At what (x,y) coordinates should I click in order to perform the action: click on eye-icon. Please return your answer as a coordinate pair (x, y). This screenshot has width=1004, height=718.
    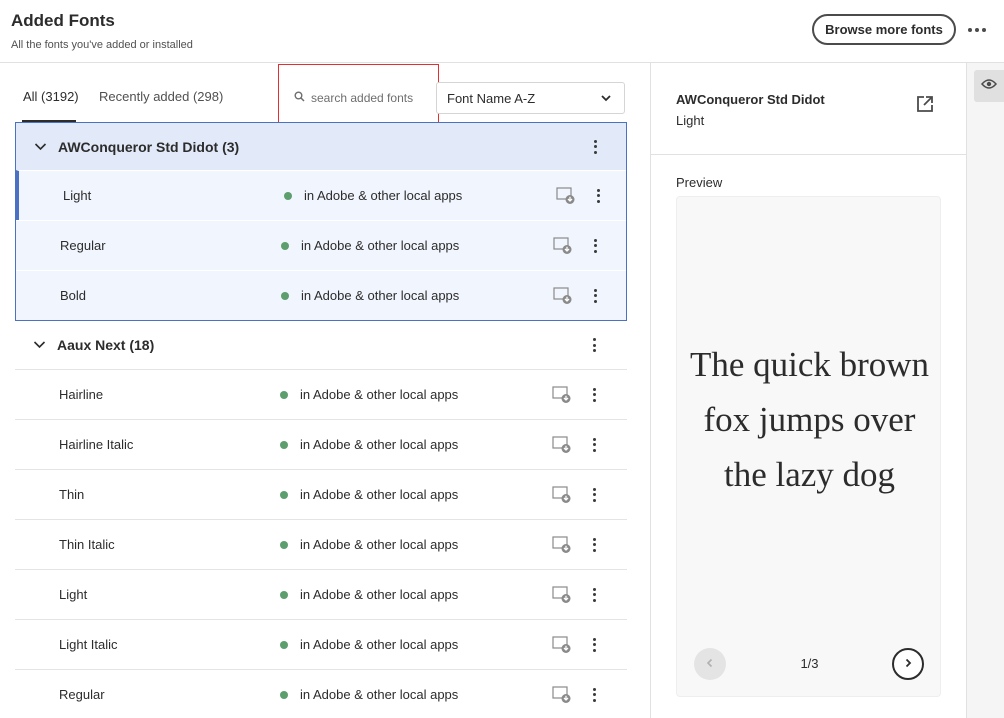
    Looking at the image, I should click on (989, 86).